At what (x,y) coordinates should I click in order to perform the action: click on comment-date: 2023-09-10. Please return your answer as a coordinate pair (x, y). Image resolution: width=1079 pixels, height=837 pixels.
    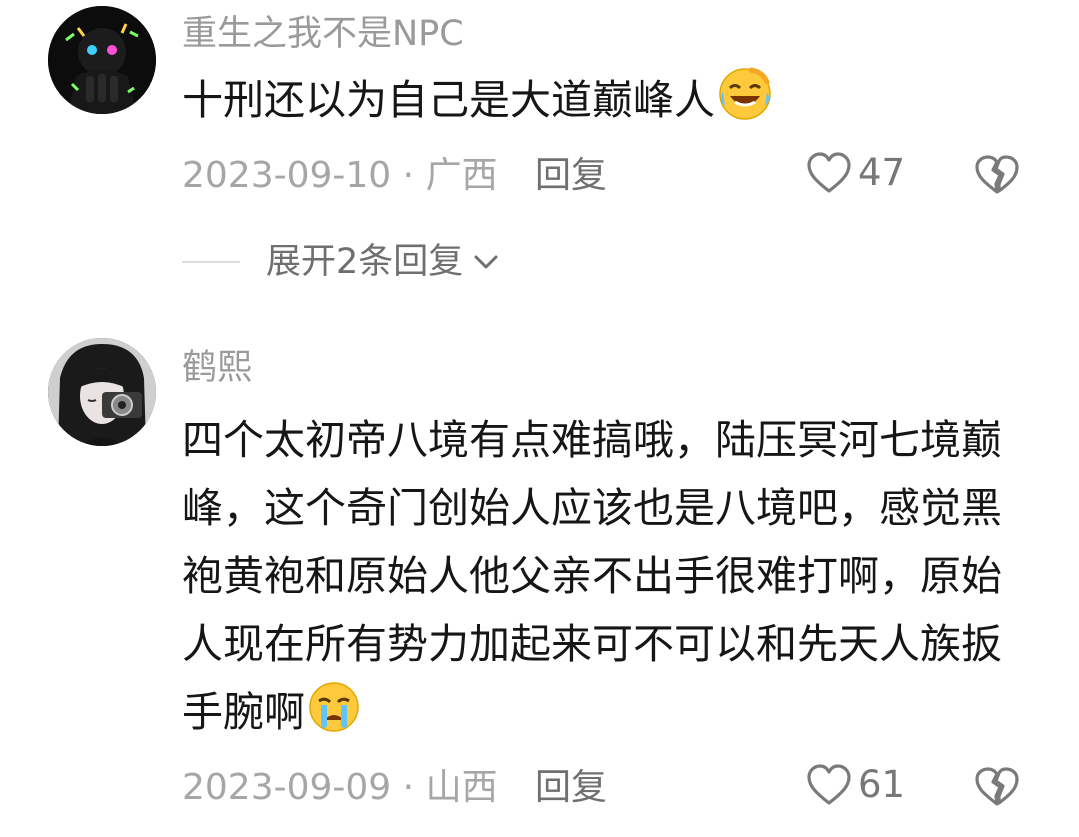
    Looking at the image, I should click on (287, 175).